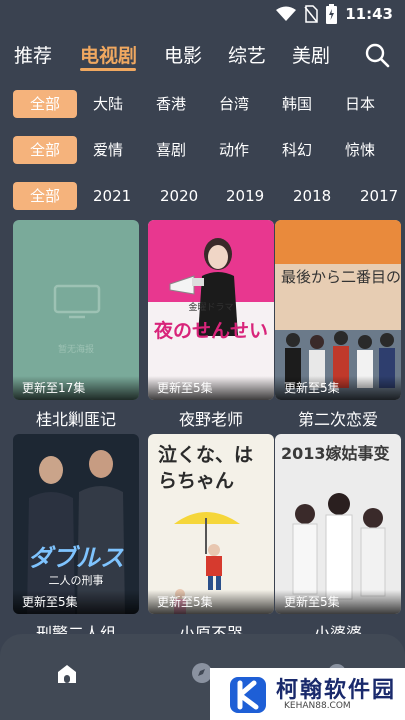 This screenshot has width=405, height=720. What do you see at coordinates (247, 54) in the screenshot?
I see `tab-variety: 综艺` at bounding box center [247, 54].